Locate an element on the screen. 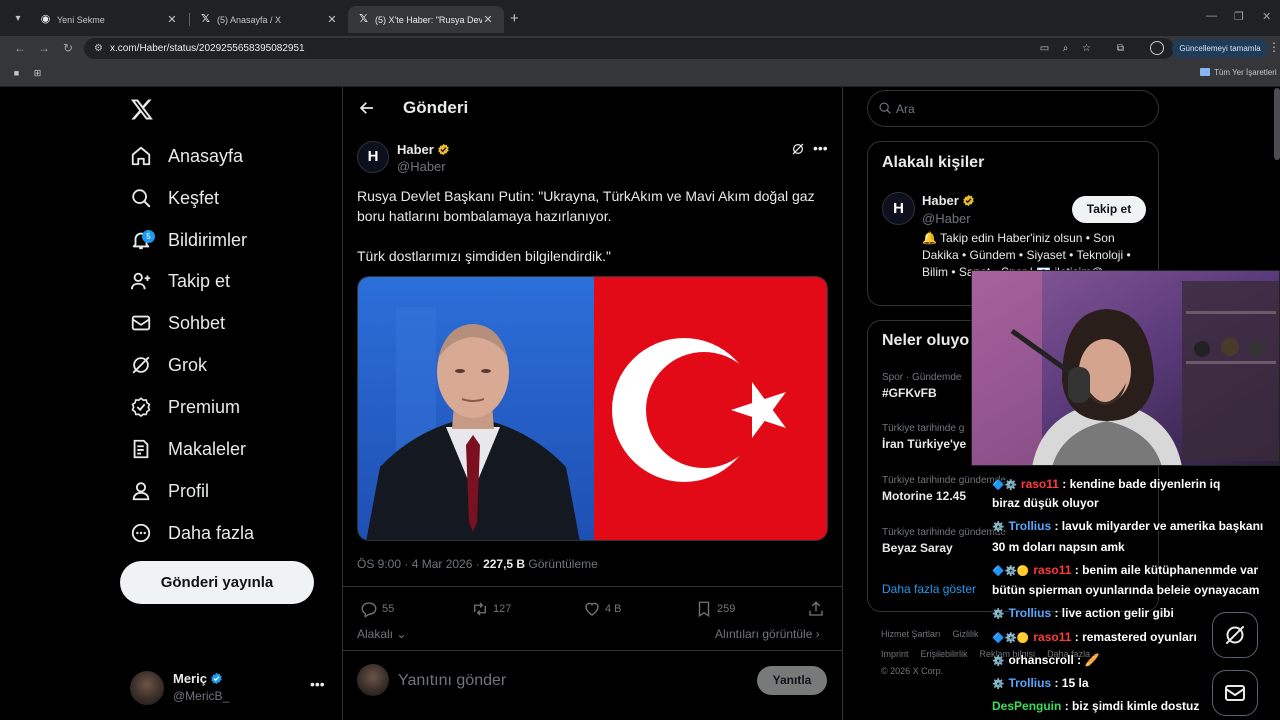  chat-badges: 🔷⚙️🟡 is located at coordinates (1011, 571).